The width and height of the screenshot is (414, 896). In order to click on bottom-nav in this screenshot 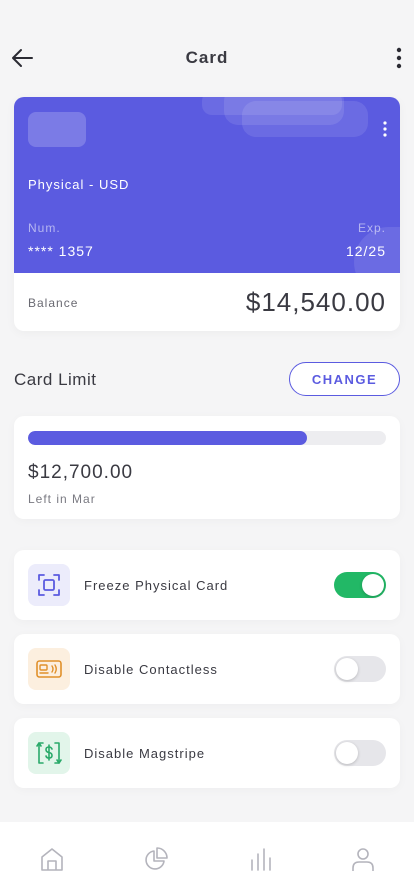, I will do `click(207, 859)`.